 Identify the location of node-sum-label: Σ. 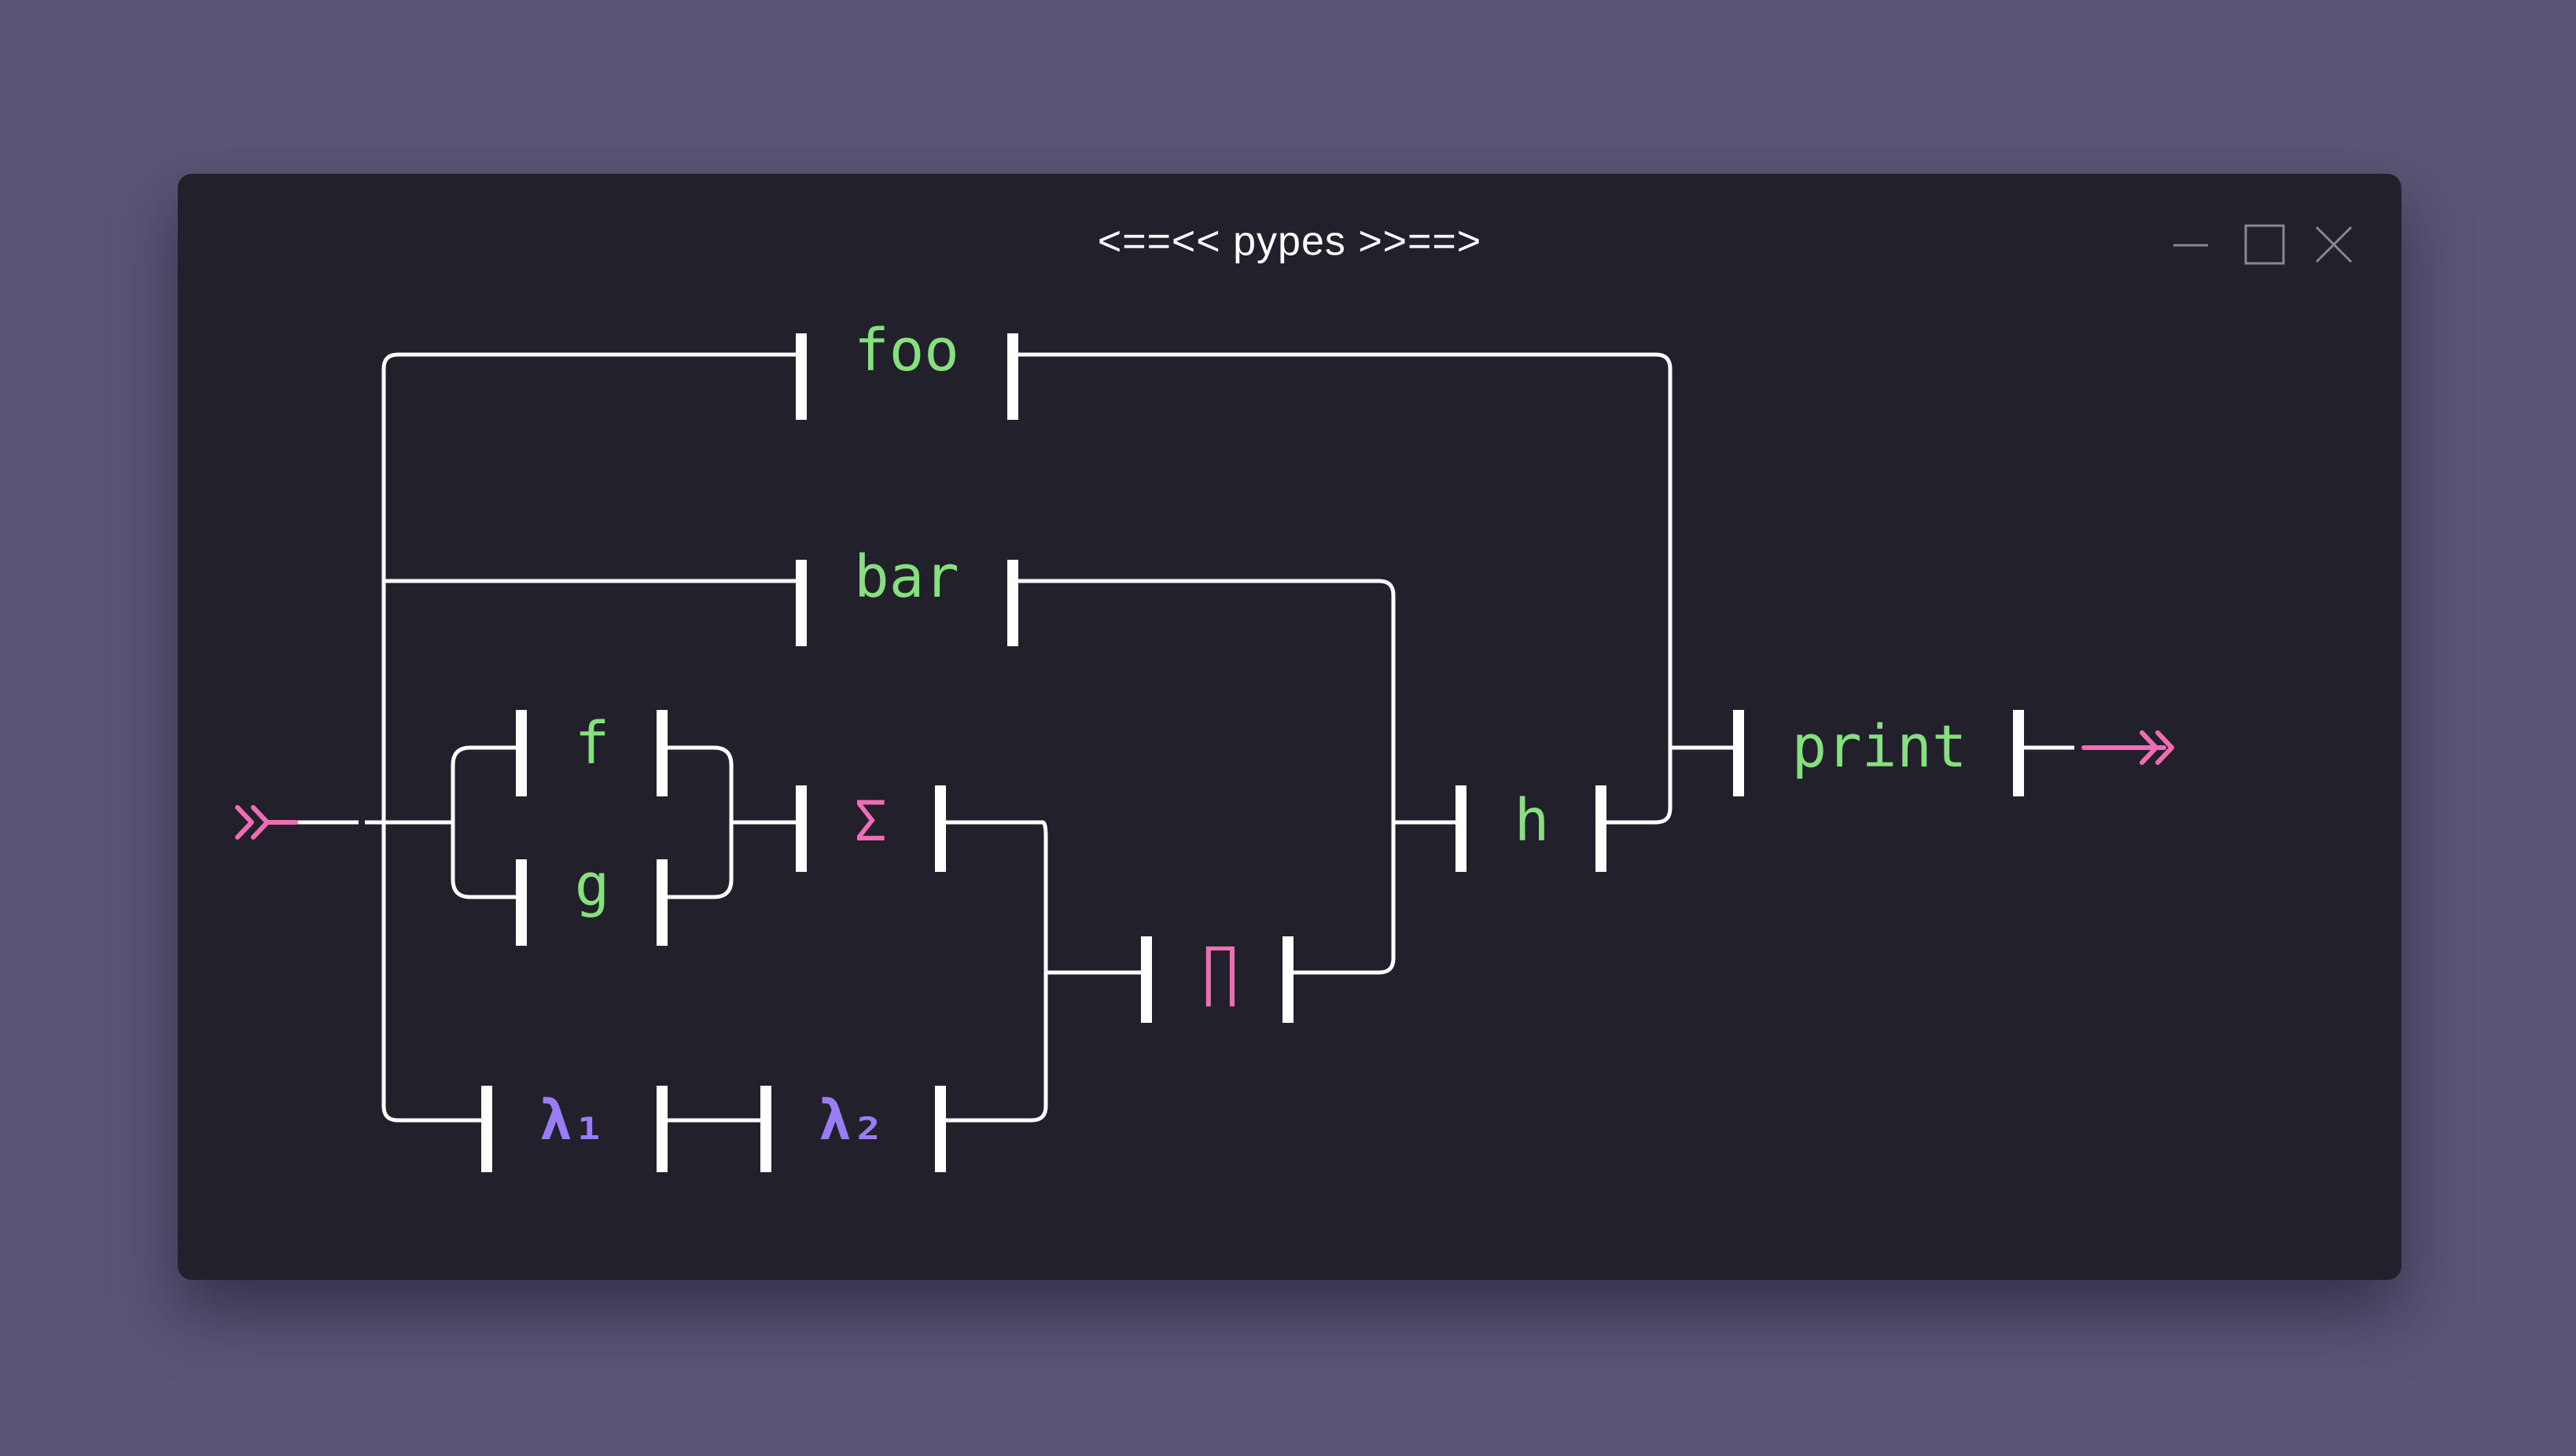
(870, 821).